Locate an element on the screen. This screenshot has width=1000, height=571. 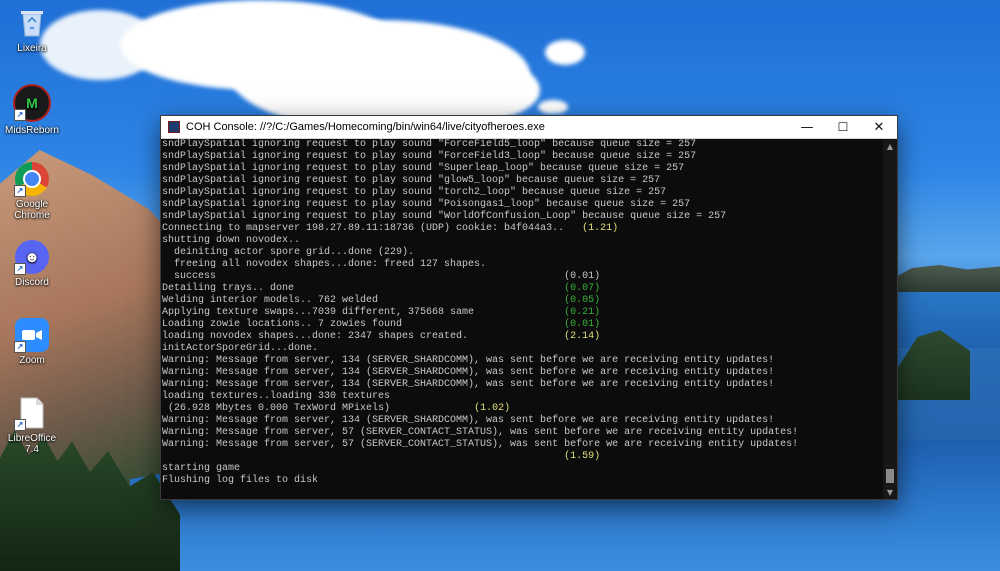
console-line-text: Loading zowie locations.. 7 zowies found is located at coordinates (363, 324).